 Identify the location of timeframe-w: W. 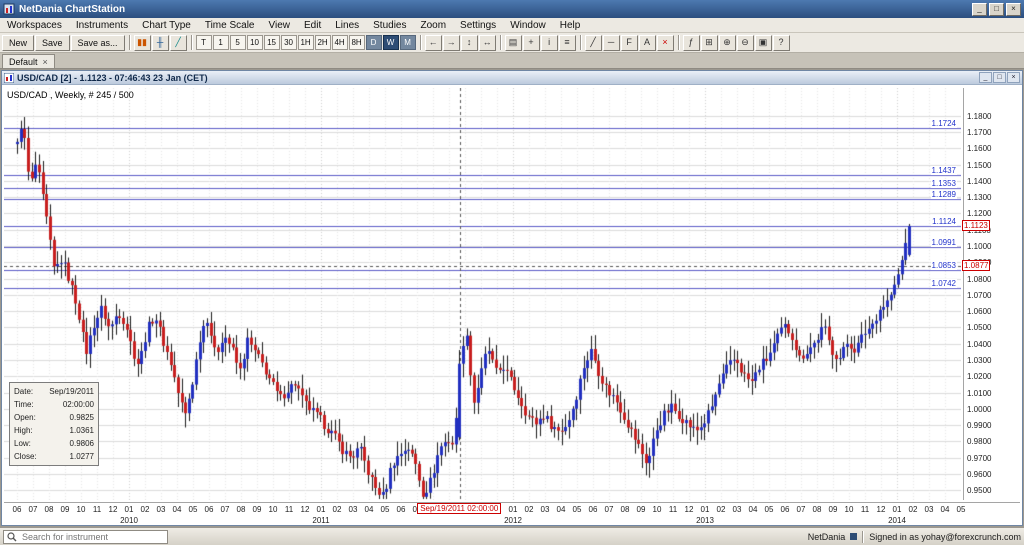
(390, 42).